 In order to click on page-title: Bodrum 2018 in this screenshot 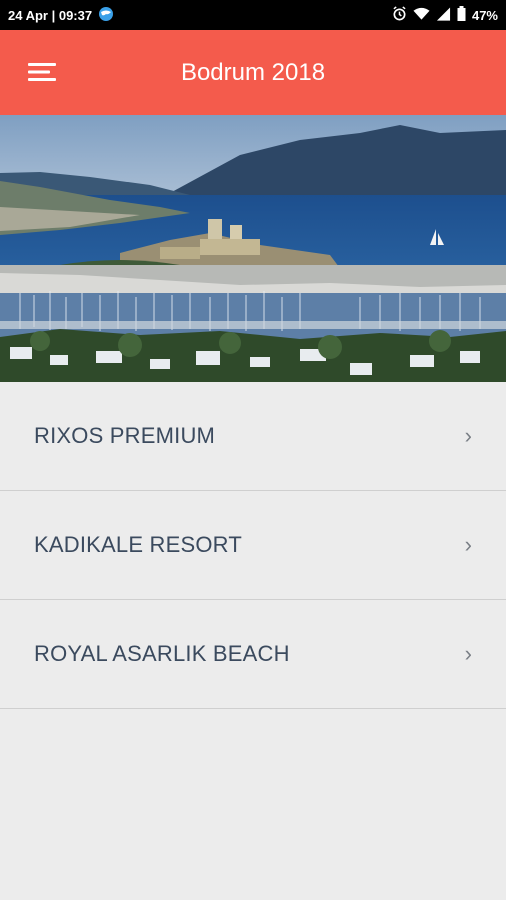, I will do `click(253, 72)`.